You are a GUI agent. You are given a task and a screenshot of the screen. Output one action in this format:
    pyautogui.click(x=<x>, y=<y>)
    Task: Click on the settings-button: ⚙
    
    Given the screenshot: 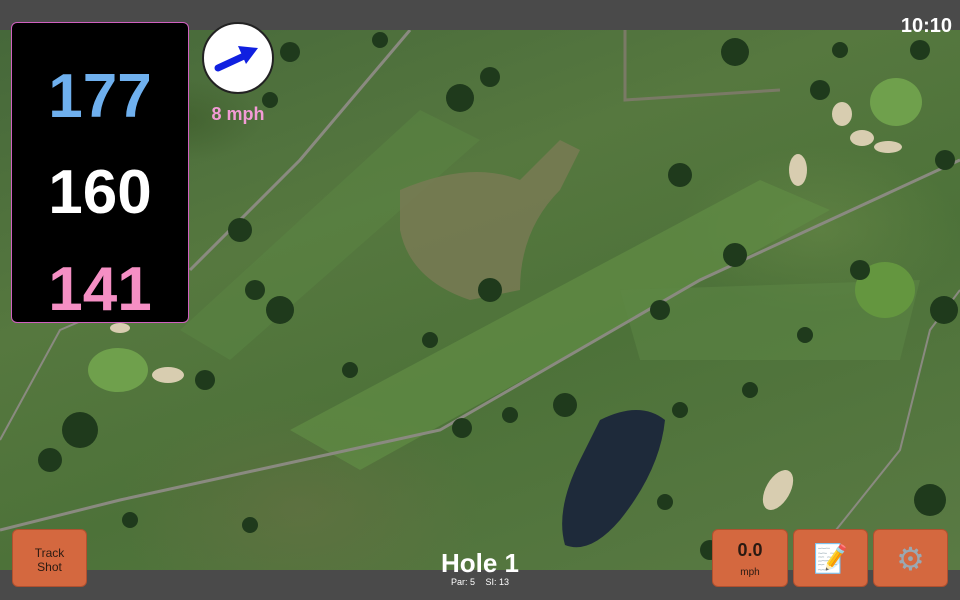 What is the action you would take?
    pyautogui.click(x=910, y=558)
    